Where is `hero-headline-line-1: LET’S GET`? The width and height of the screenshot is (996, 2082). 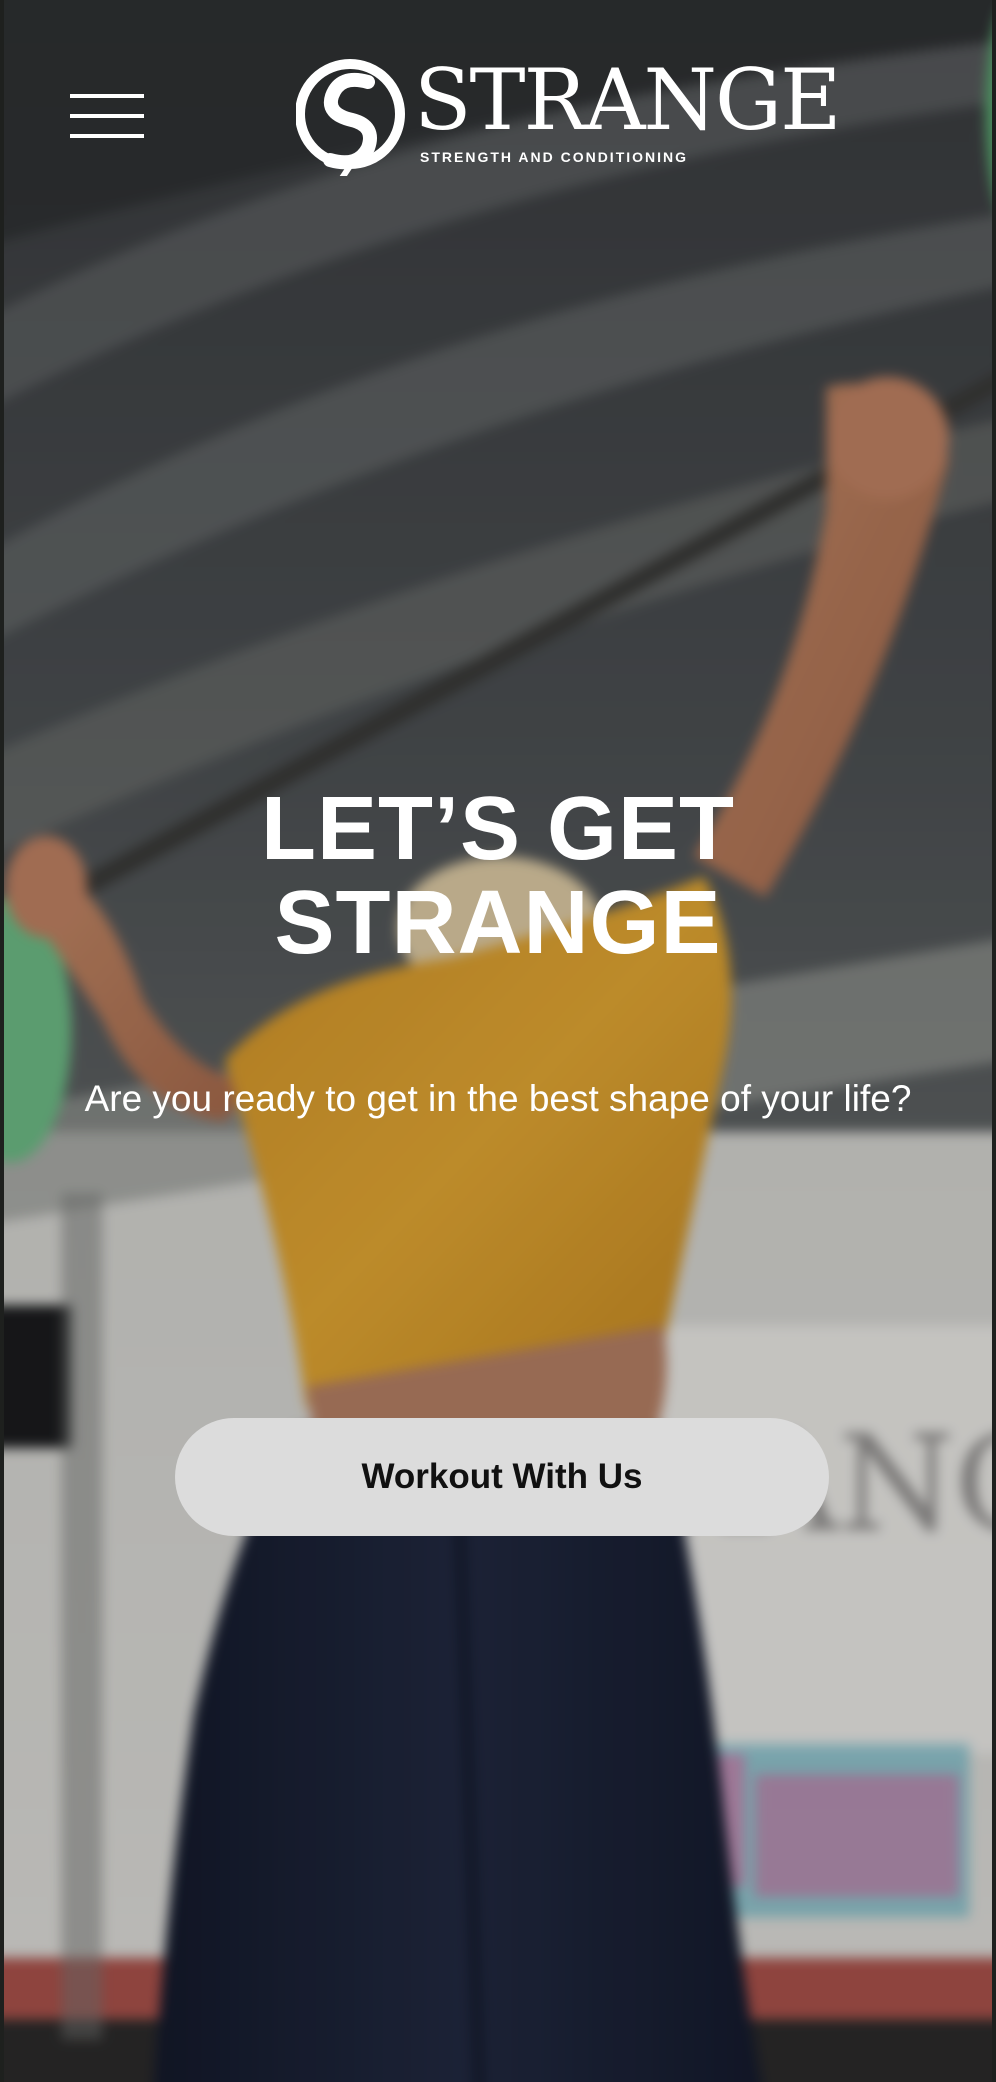
hero-headline-line-1: LET’S GET is located at coordinates (498, 829).